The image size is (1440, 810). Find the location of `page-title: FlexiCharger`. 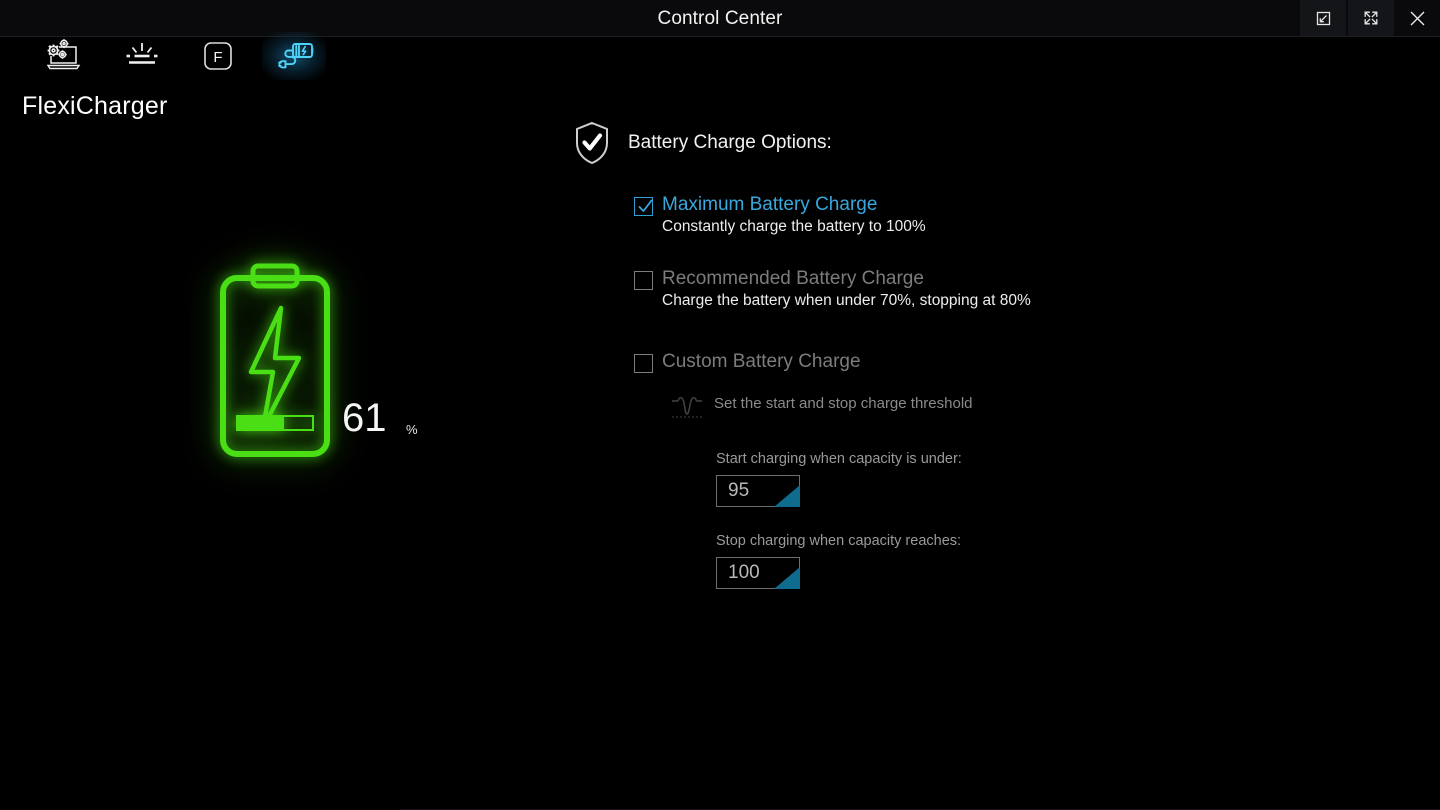

page-title: FlexiCharger is located at coordinates (95, 106).